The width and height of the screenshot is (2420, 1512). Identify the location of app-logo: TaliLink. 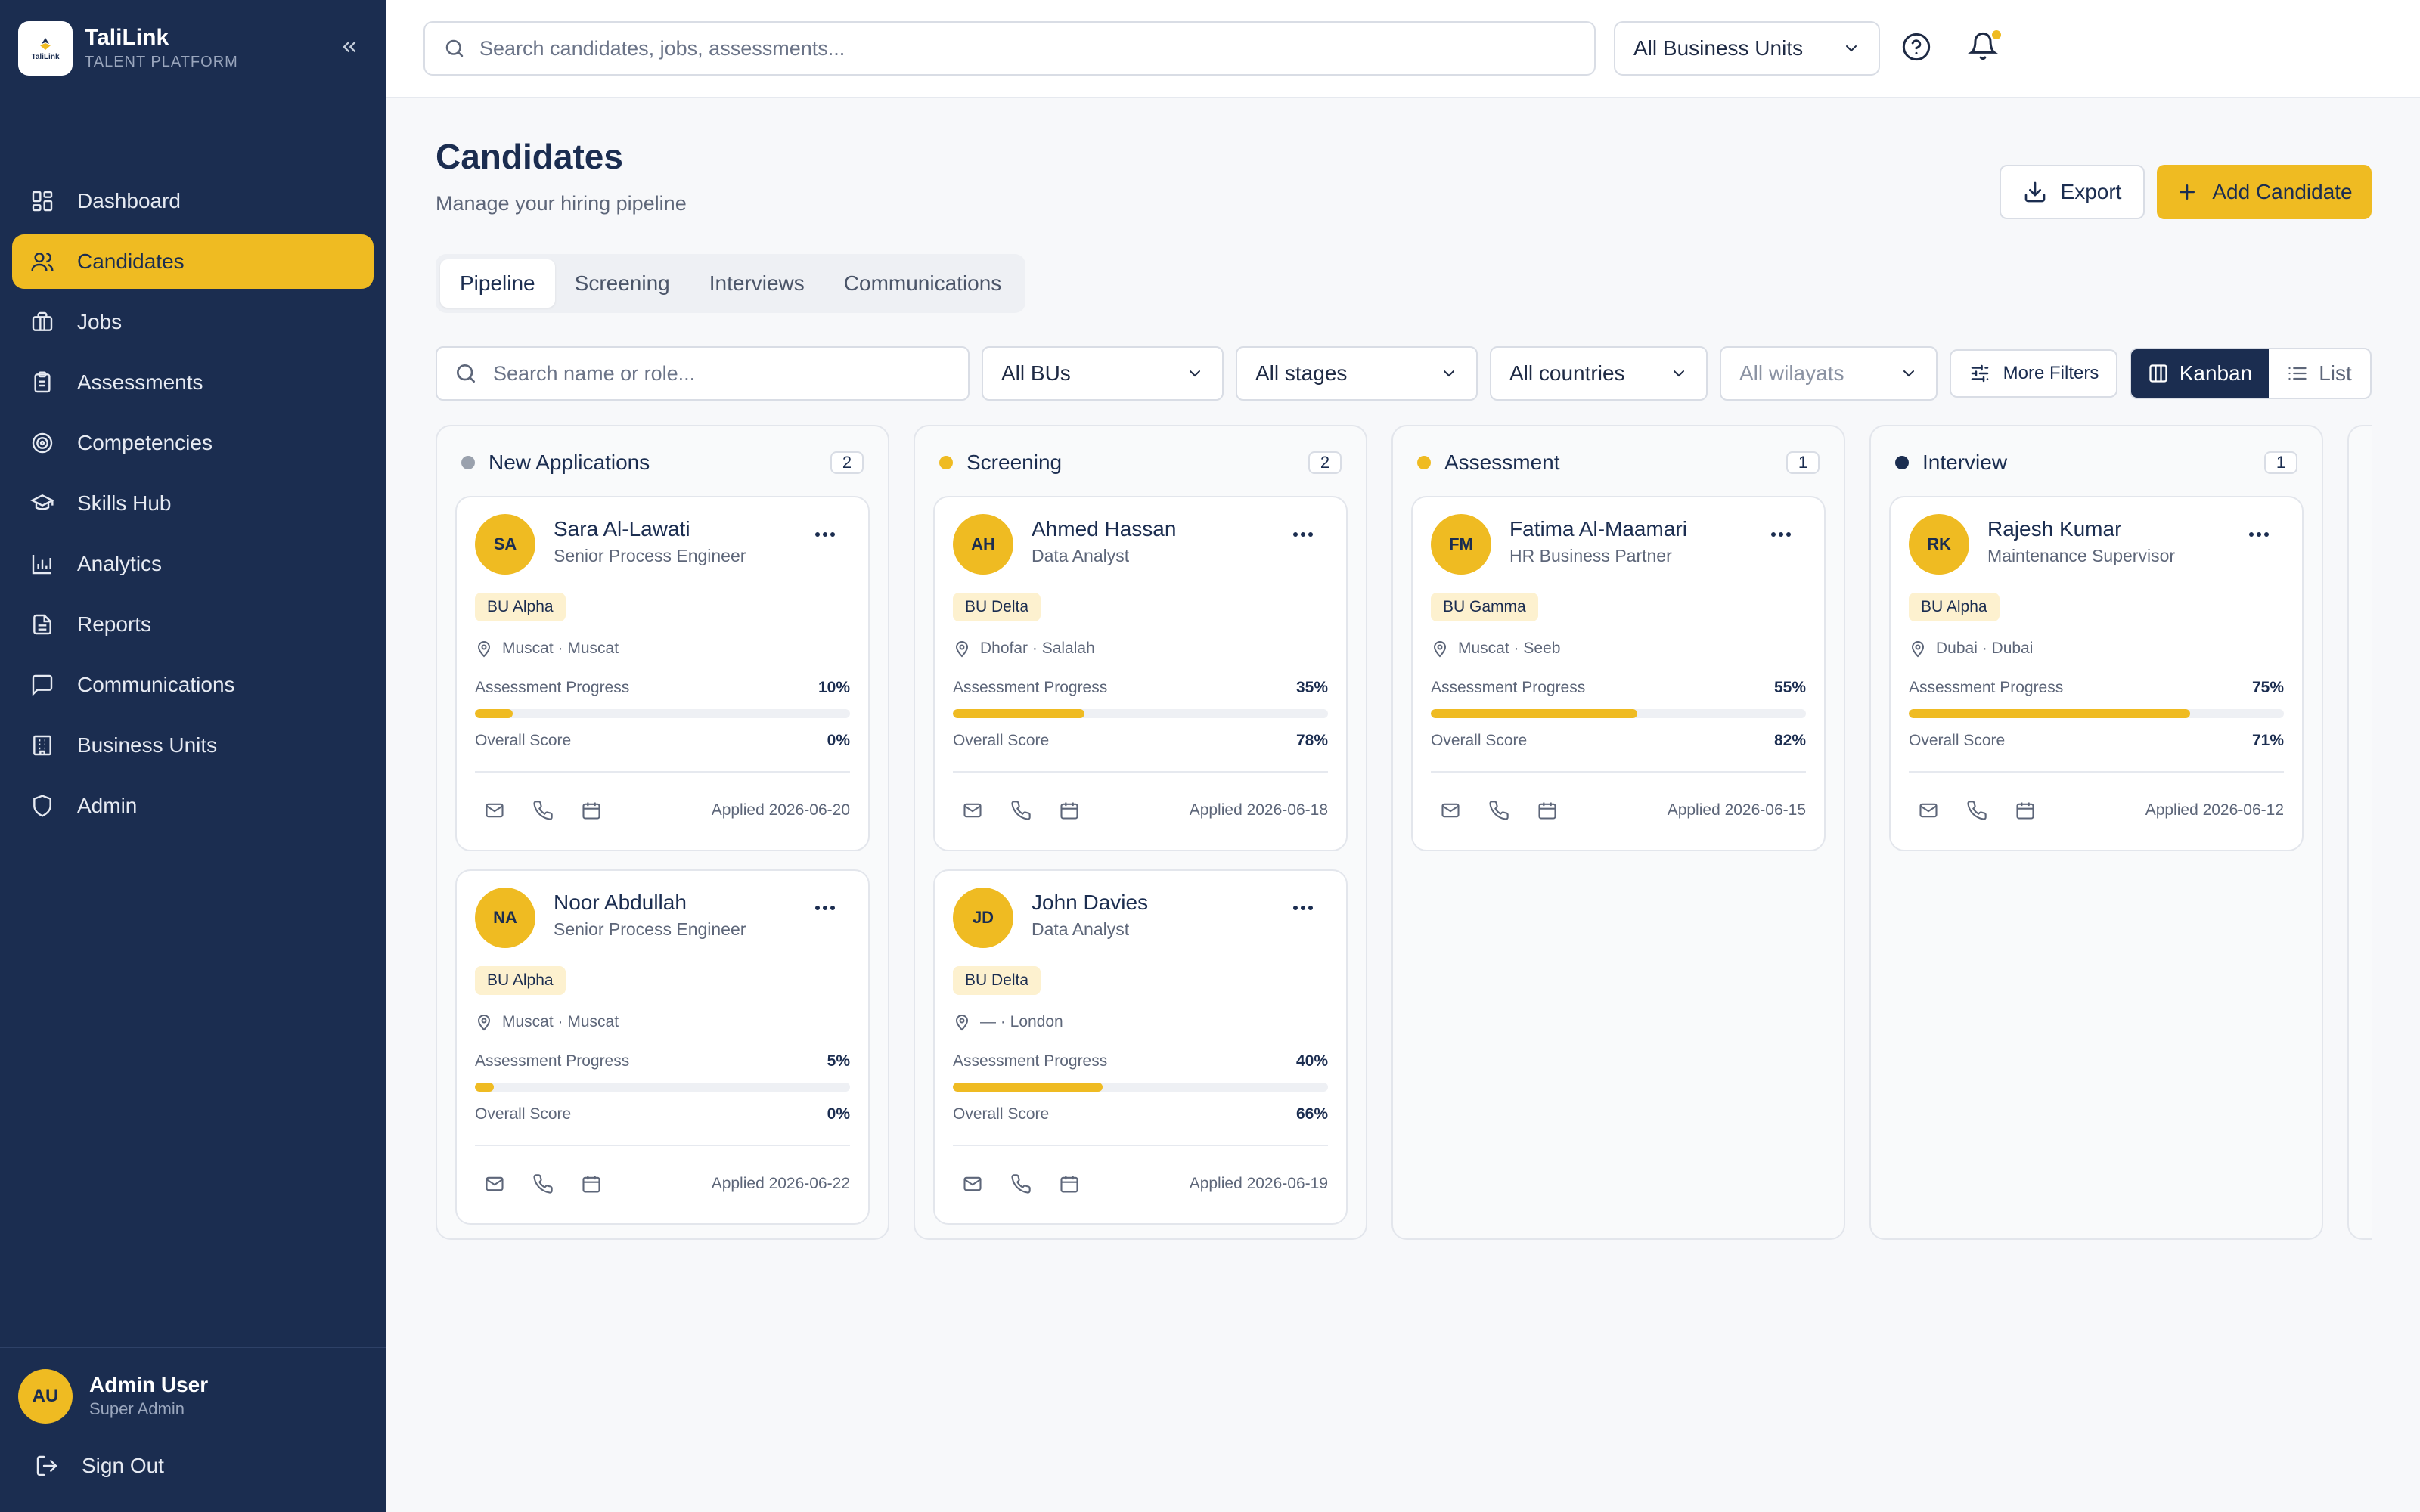
(45, 48).